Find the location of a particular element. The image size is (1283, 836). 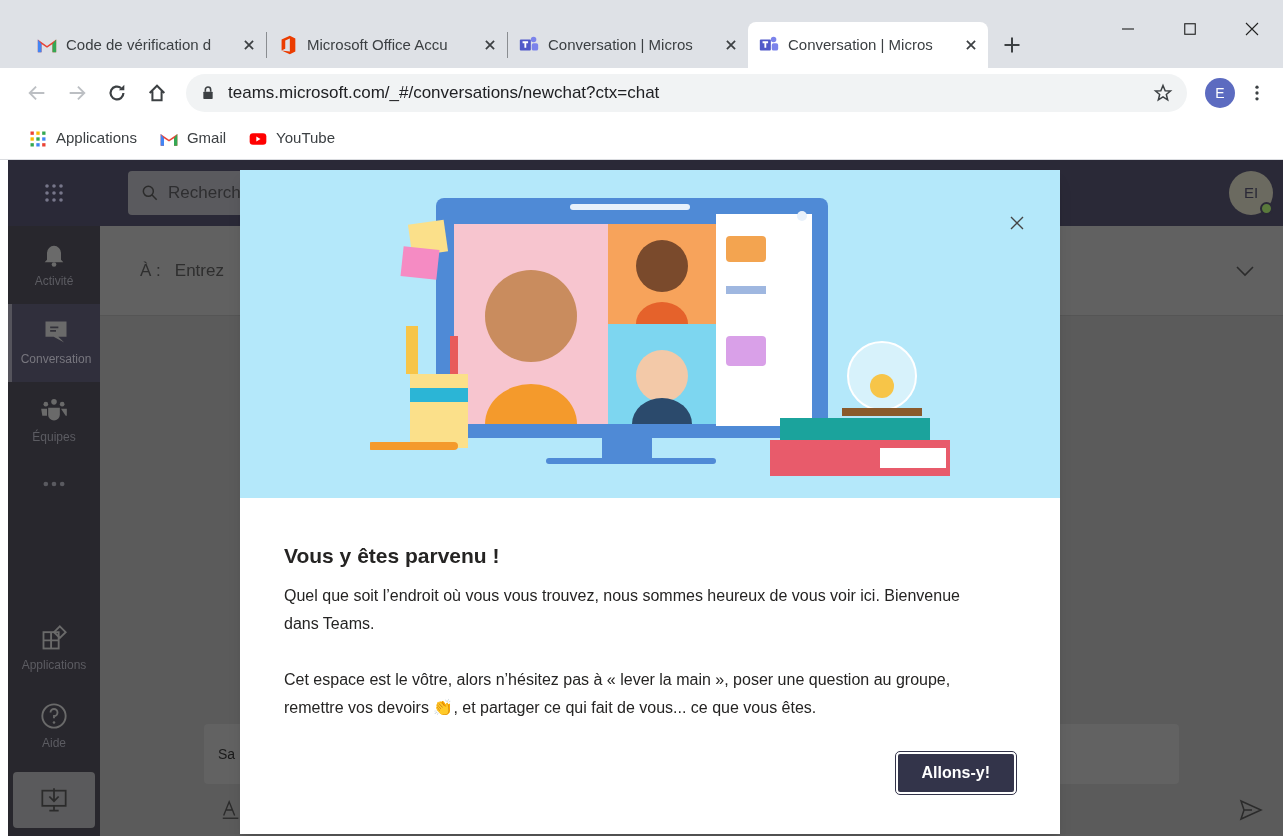

tab-title: Microsoft Office Accu is located at coordinates (378, 44).